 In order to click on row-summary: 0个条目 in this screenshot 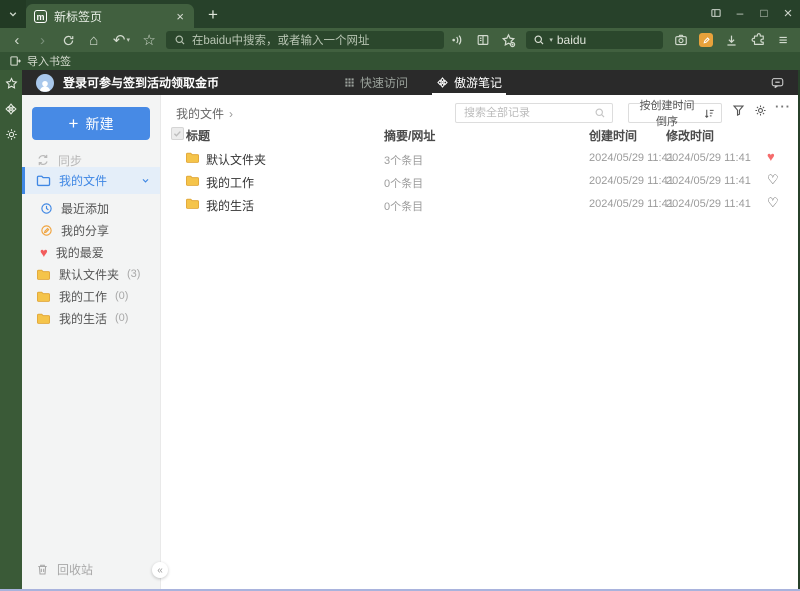, I will do `click(404, 184)`.